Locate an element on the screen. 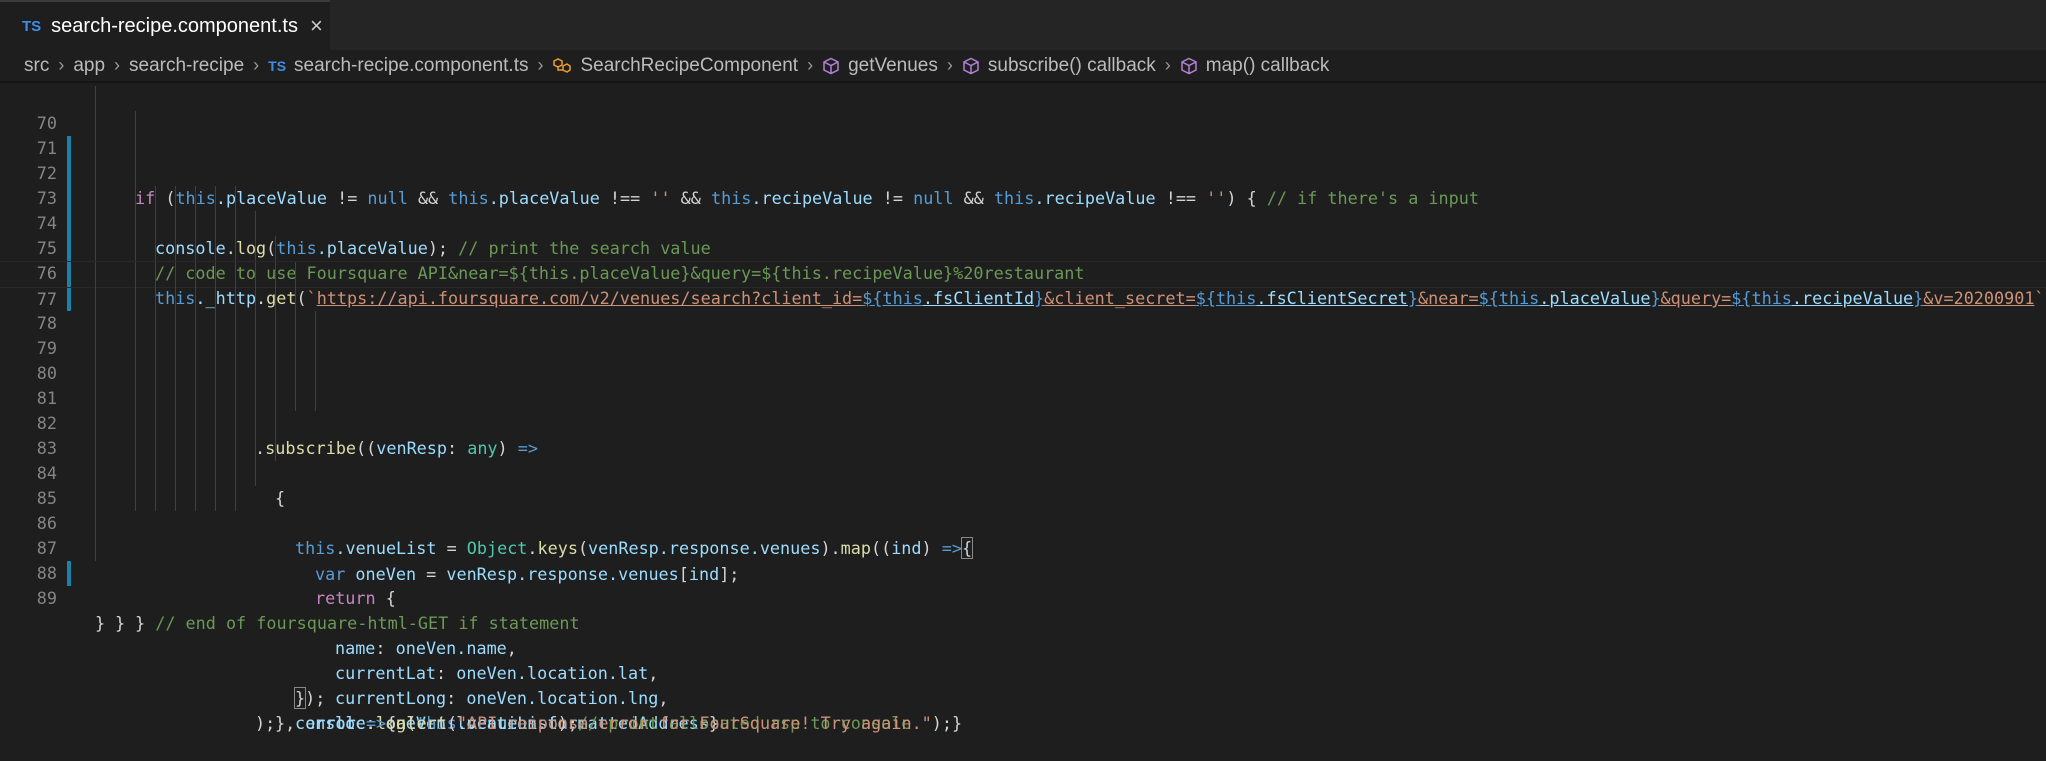 The height and width of the screenshot is (761, 2046). code-text: }); is located at coordinates (309, 698).